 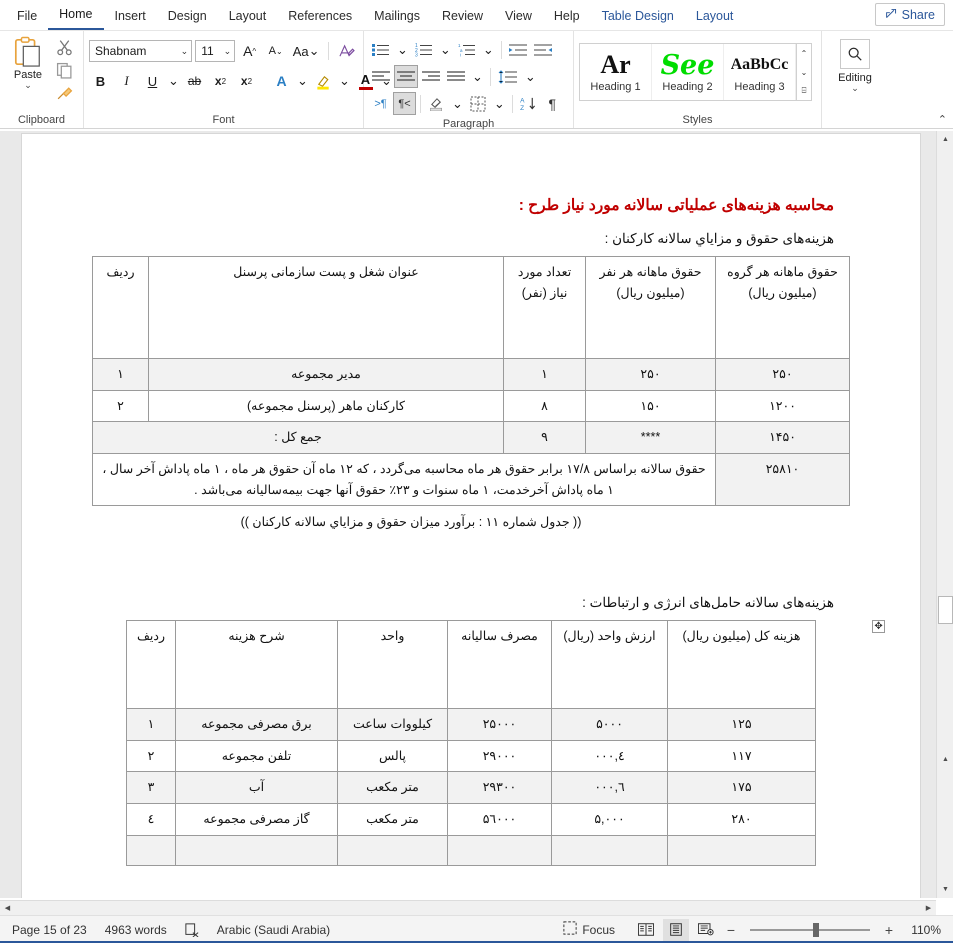 What do you see at coordinates (471, 374) in the screenshot?
I see `table-row: ۲۵۰ ۲۵۰ ۱ مدیر مجموعه ۱` at bounding box center [471, 374].